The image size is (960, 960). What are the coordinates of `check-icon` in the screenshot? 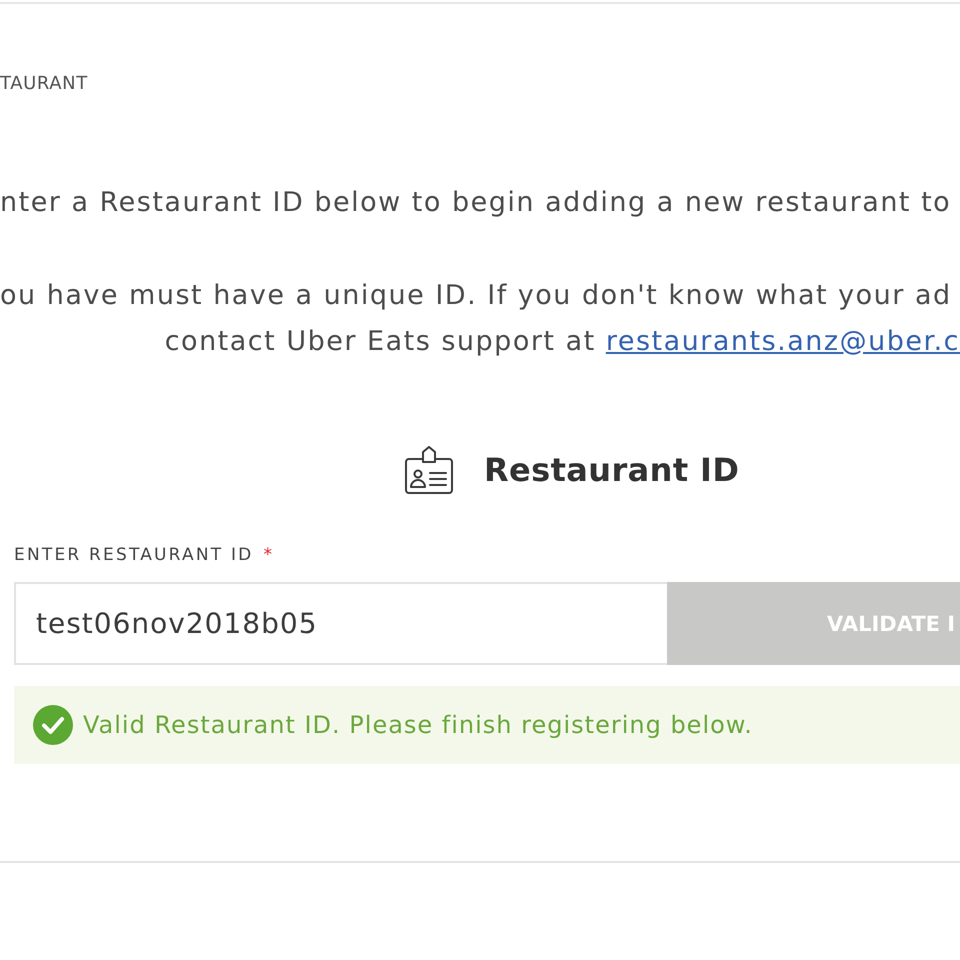 It's located at (53, 725).